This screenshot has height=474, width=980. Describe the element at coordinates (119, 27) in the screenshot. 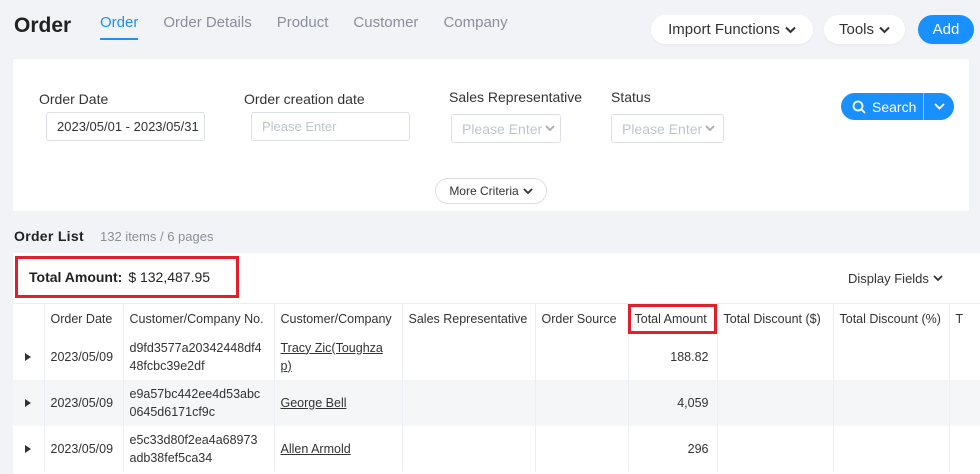

I see `tab-order: Order` at that location.